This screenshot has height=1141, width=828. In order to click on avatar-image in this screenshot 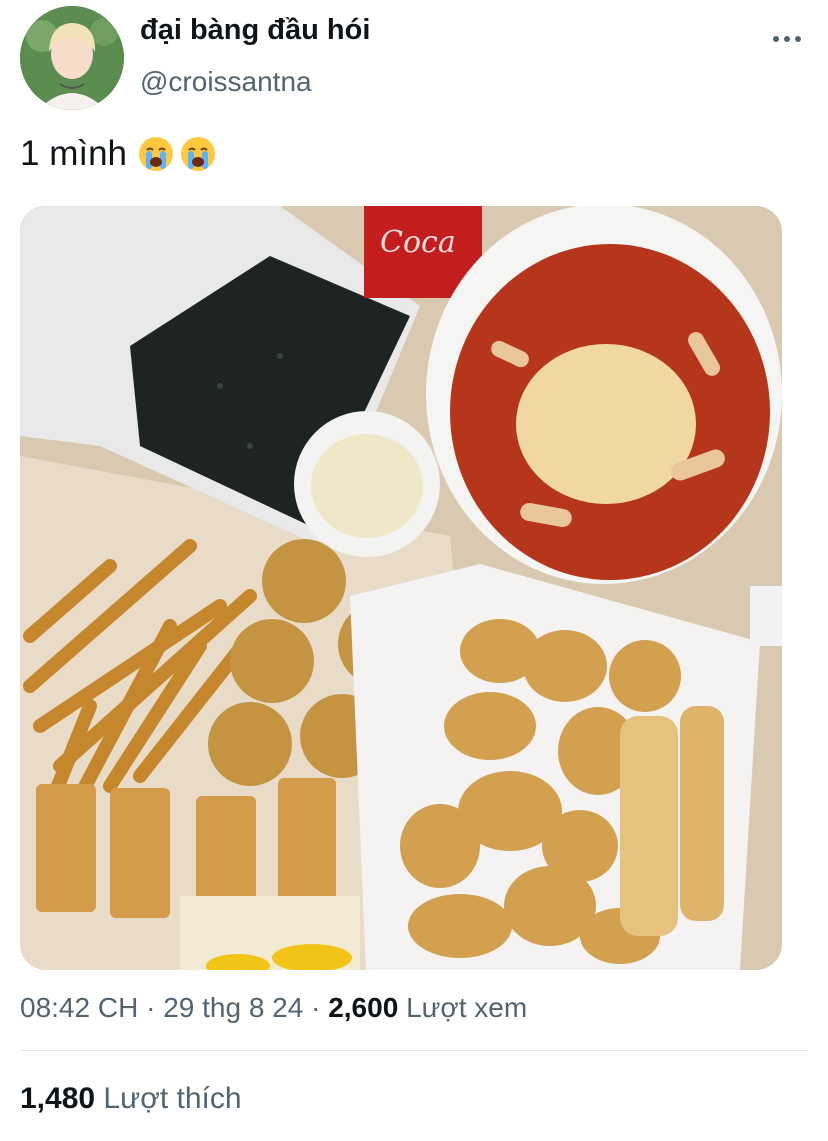, I will do `click(72, 58)`.